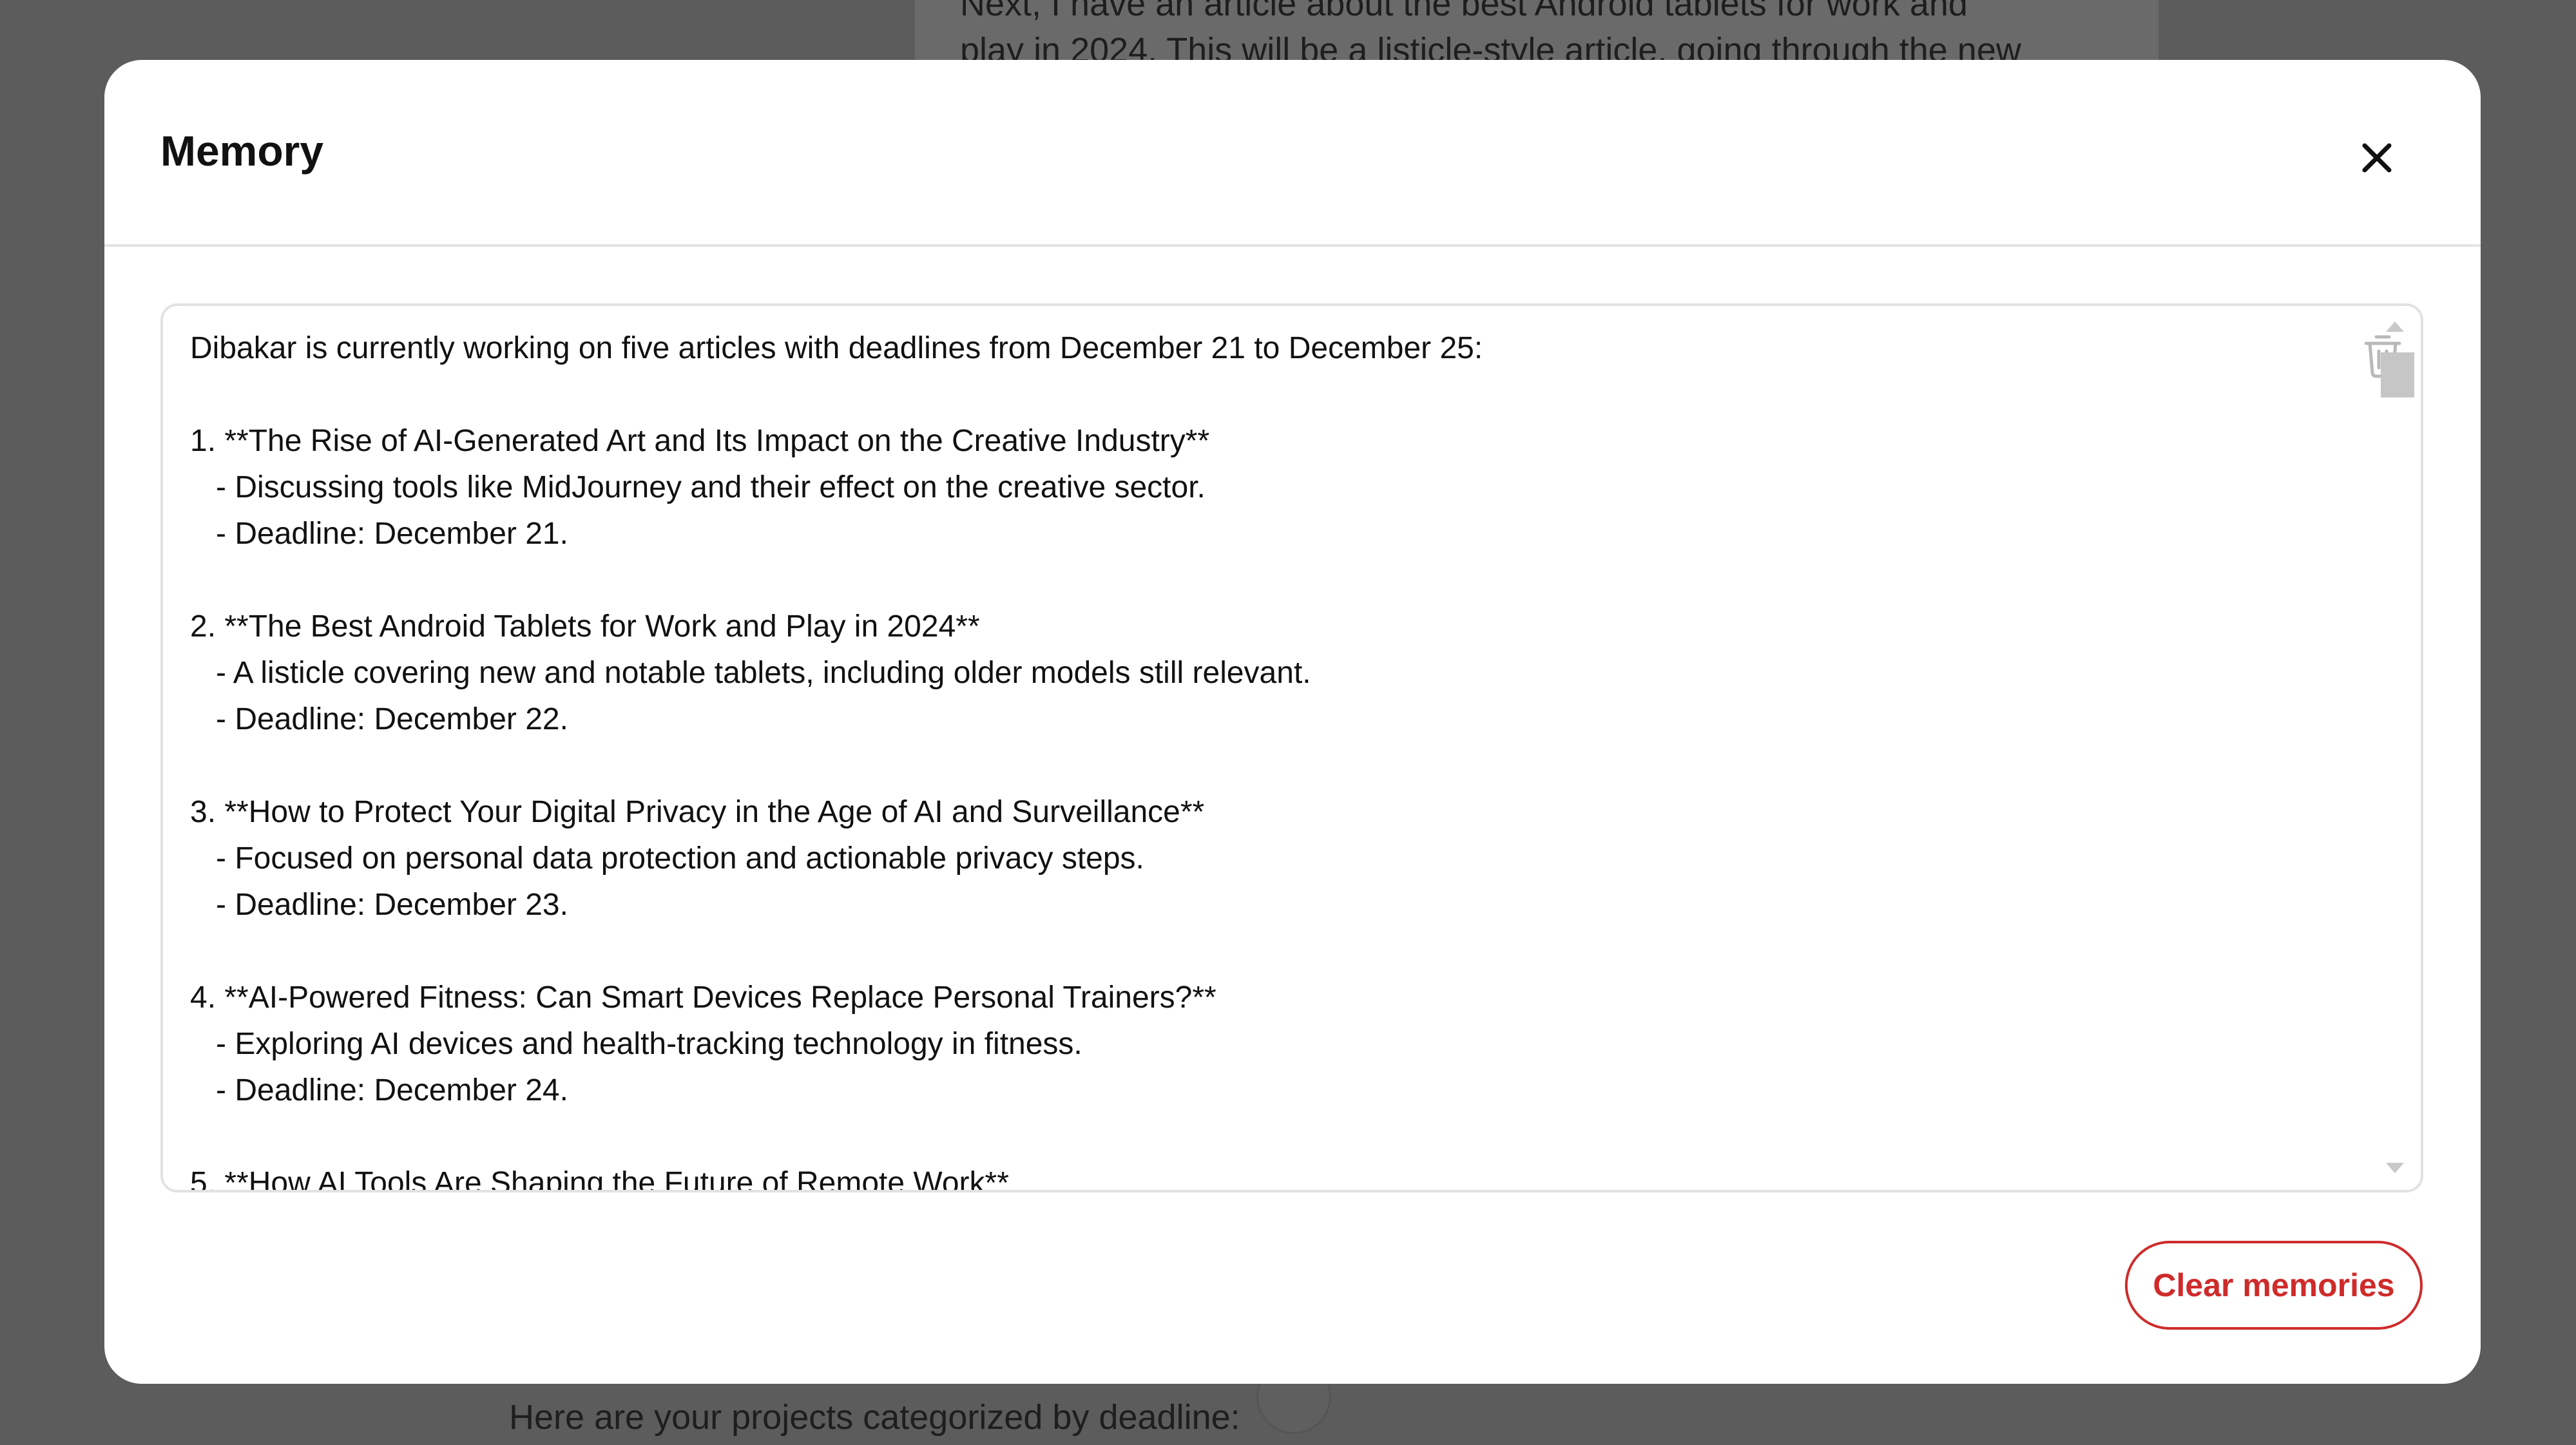 The height and width of the screenshot is (1445, 2576). What do you see at coordinates (2395, 1168) in the screenshot?
I see `scroll-down-arrow-icon` at bounding box center [2395, 1168].